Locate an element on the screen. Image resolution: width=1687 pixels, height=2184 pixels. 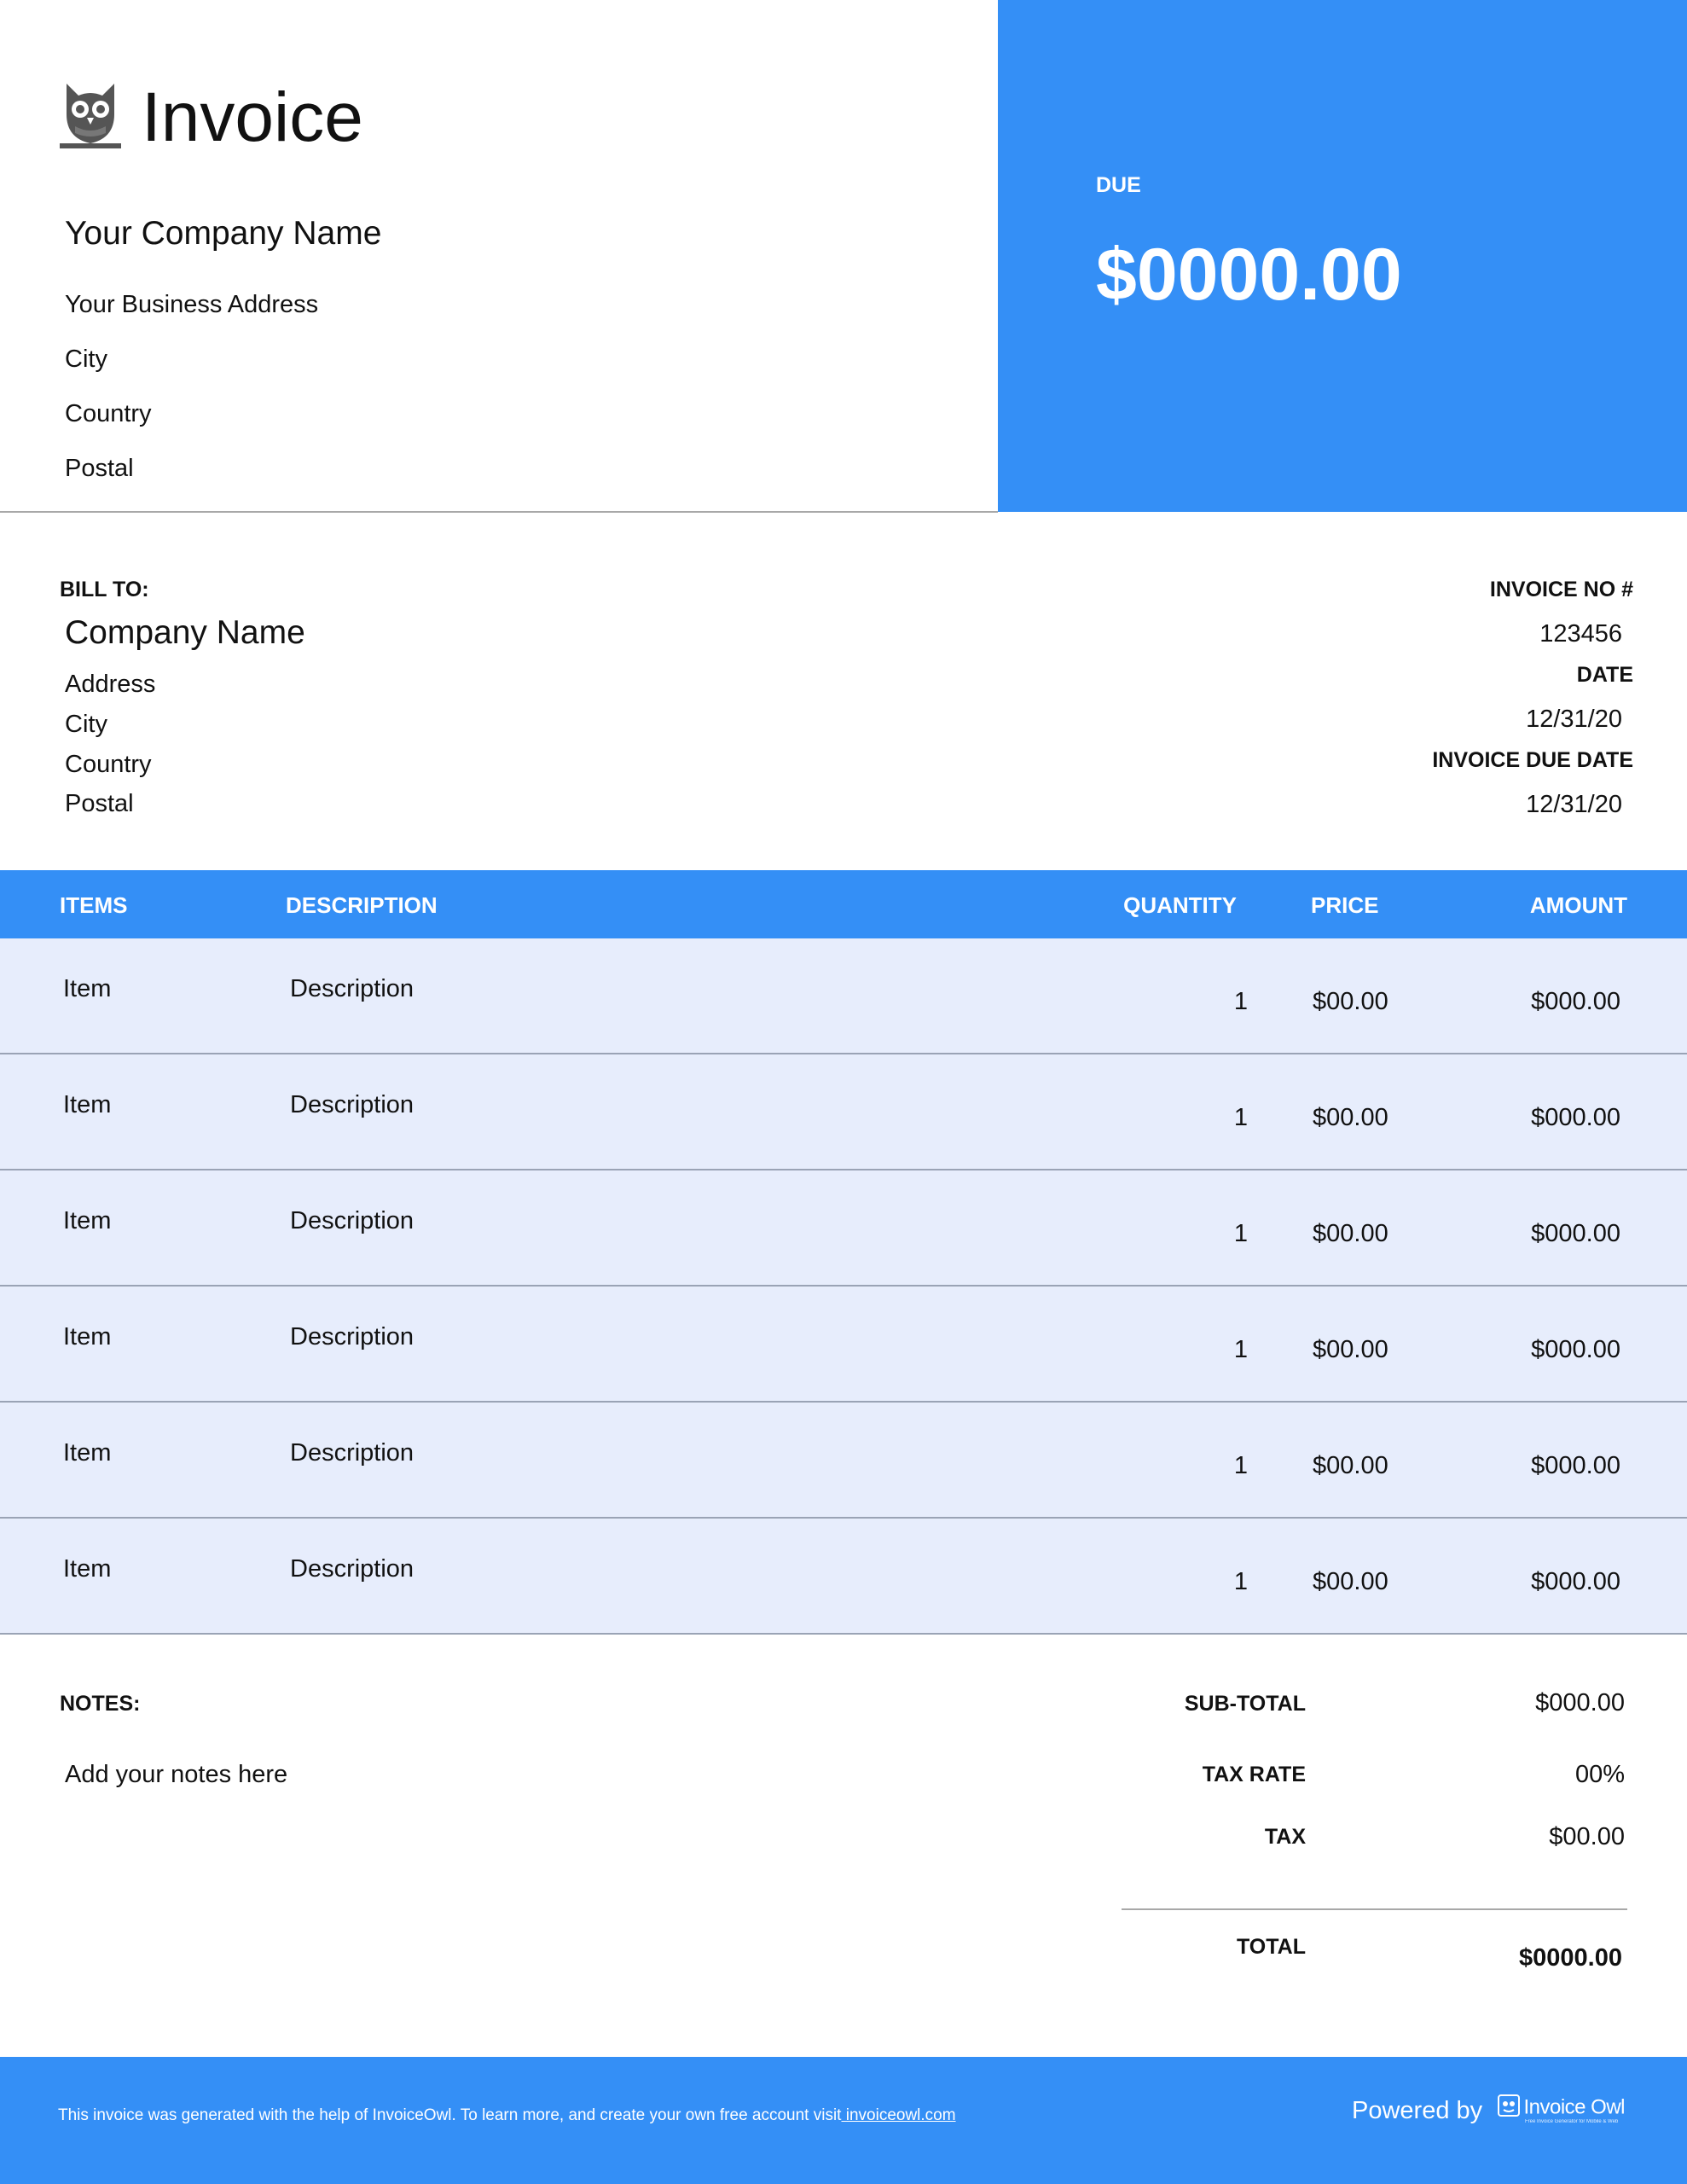
bill-to-city: City is located at coordinates (86, 725).